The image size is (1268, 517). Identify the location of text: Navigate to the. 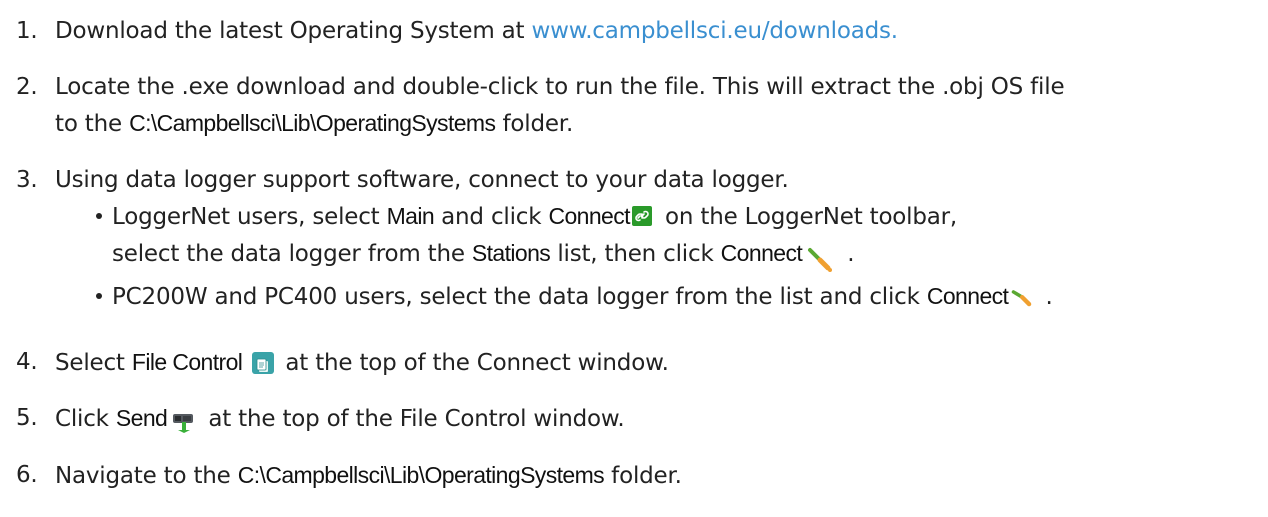
(146, 476).